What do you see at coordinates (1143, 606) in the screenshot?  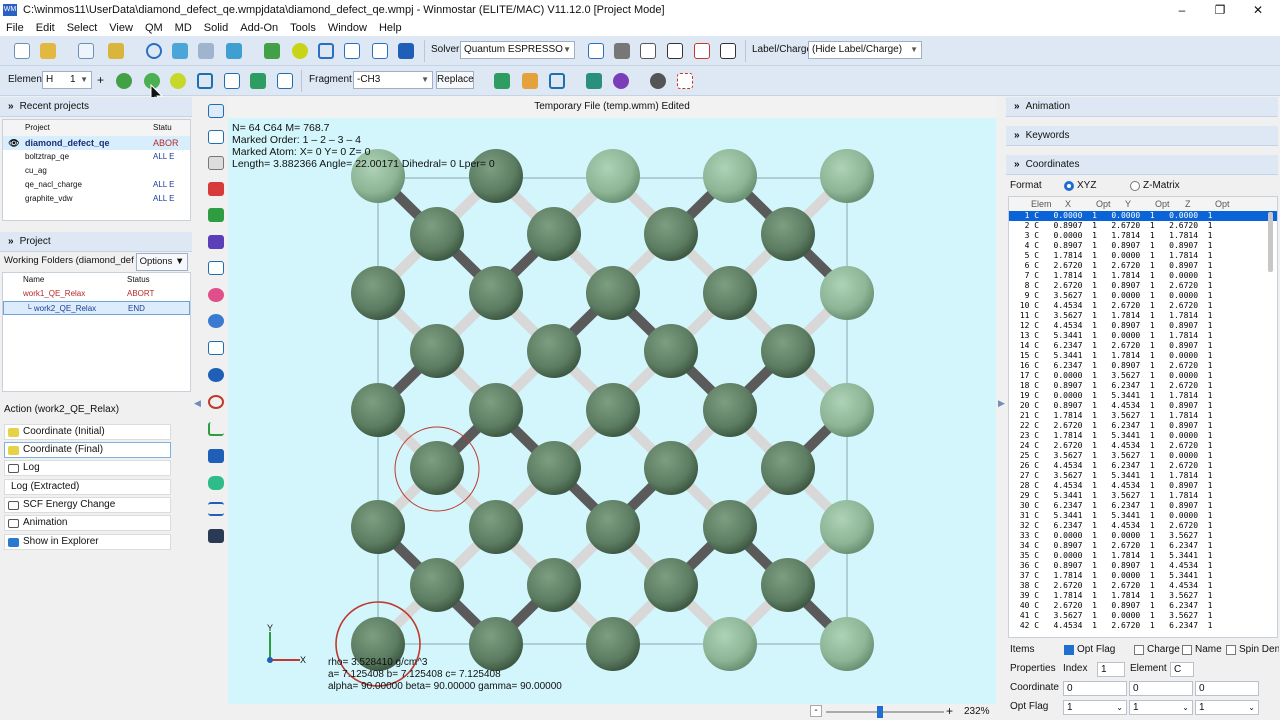 I see `table-row: 40 C 2.6720 1 0.8907 1 6.2347 1` at bounding box center [1143, 606].